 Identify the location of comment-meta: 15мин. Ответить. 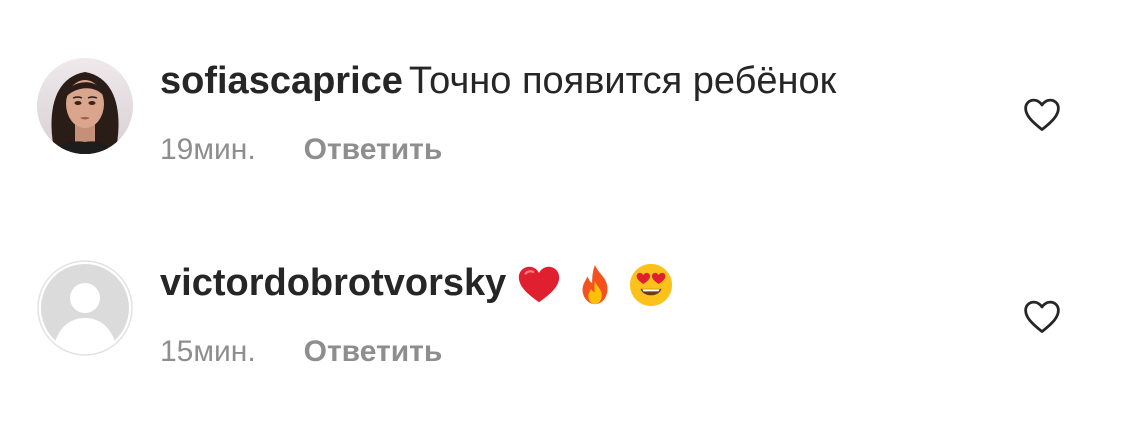
(301, 352).